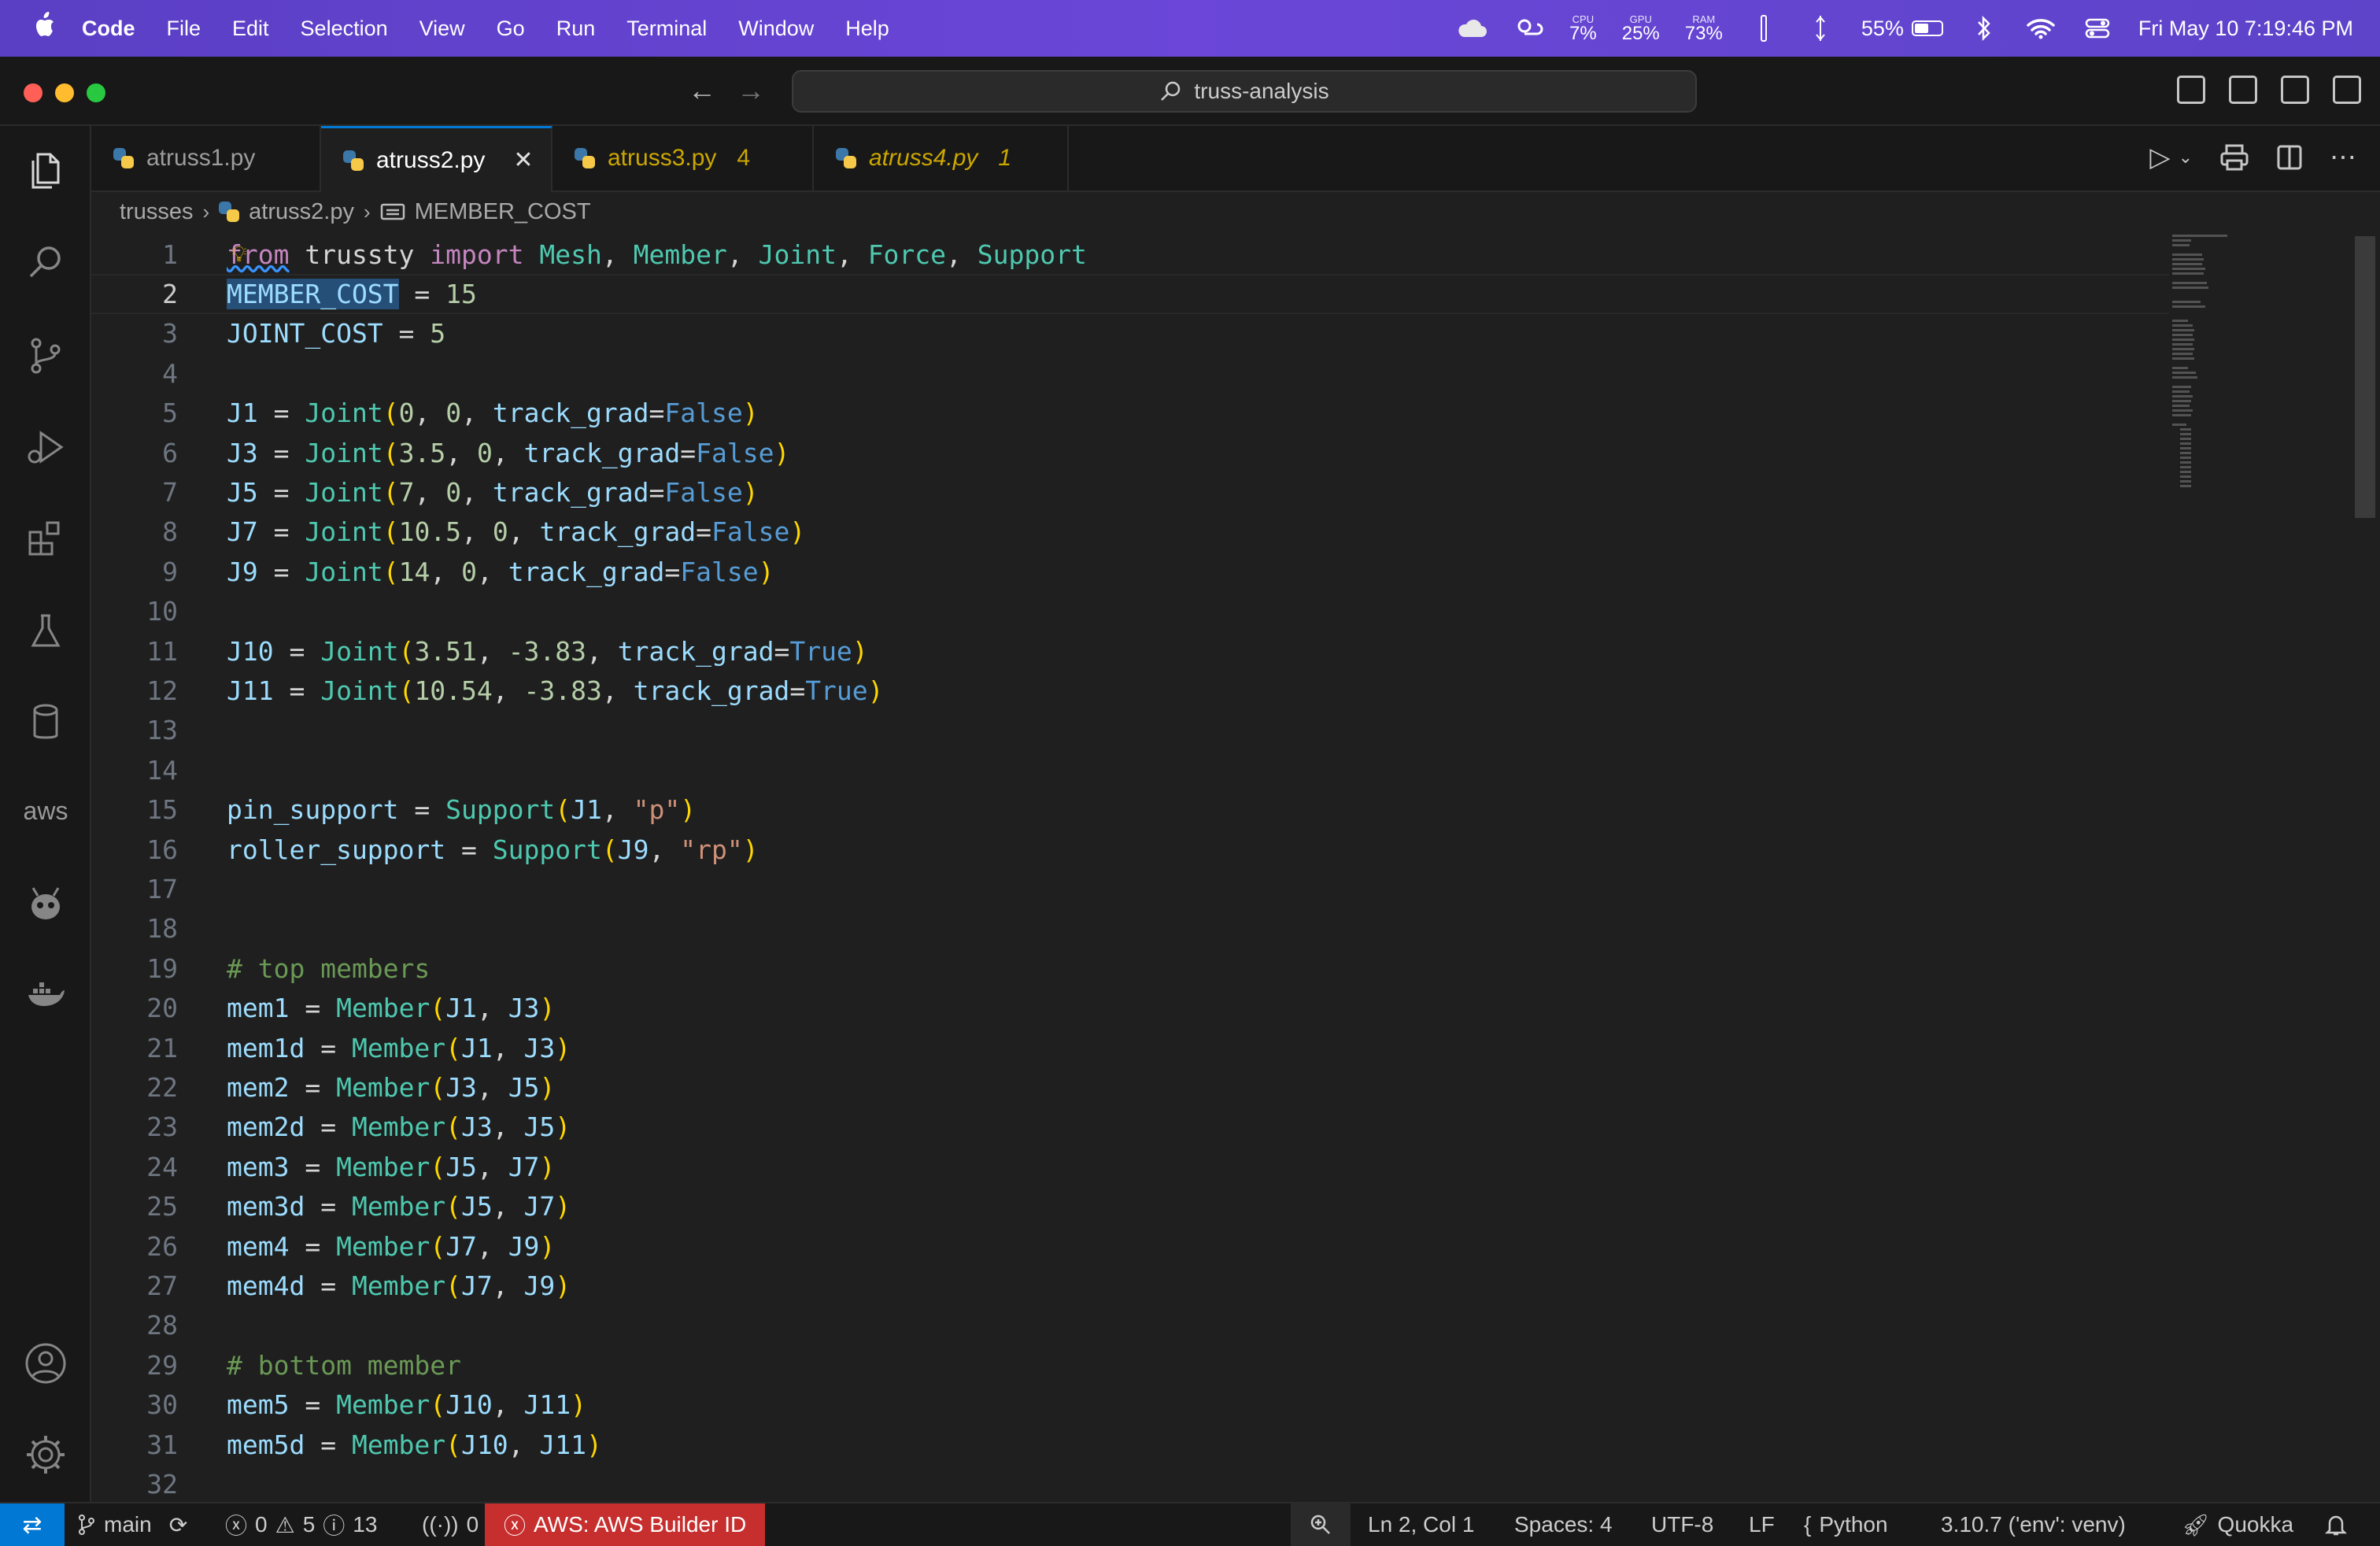 This screenshot has height=1546, width=2380. I want to click on code-line: 7 J5 = Joint(7, 0, track_grad=False), so click(1130, 492).